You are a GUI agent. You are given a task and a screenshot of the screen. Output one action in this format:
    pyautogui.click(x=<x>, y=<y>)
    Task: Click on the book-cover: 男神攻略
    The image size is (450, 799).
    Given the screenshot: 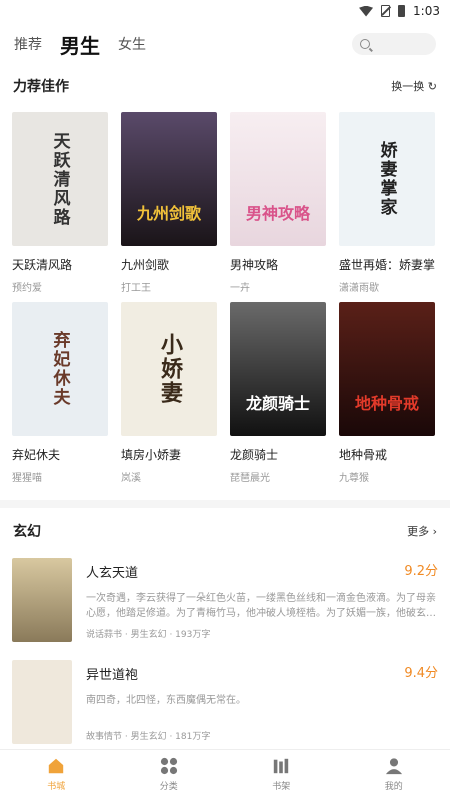 What is the action you would take?
    pyautogui.click(x=278, y=179)
    